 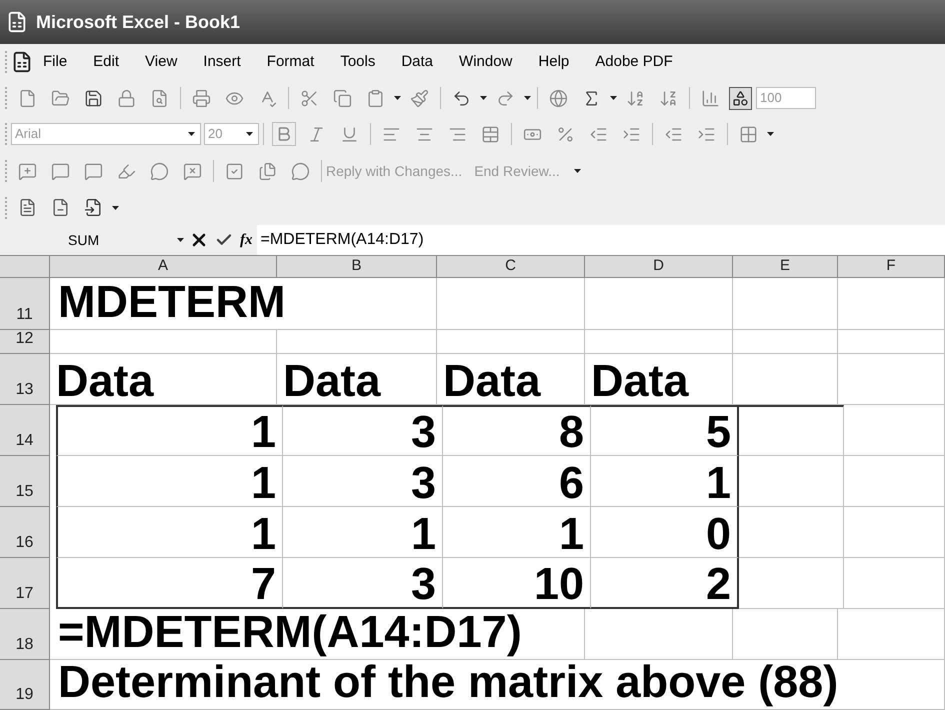 I want to click on sort-ascending-icon, so click(x=635, y=98).